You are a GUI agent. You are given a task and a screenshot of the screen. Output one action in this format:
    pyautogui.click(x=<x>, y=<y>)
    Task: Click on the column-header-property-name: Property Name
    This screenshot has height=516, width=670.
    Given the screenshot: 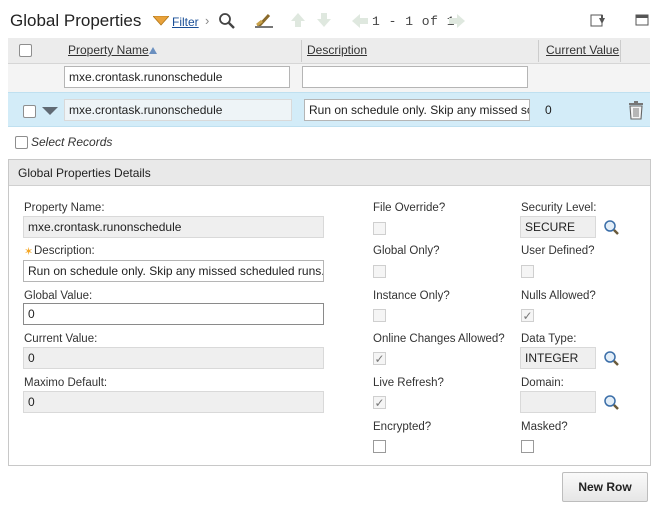 What is the action you would take?
    pyautogui.click(x=108, y=50)
    